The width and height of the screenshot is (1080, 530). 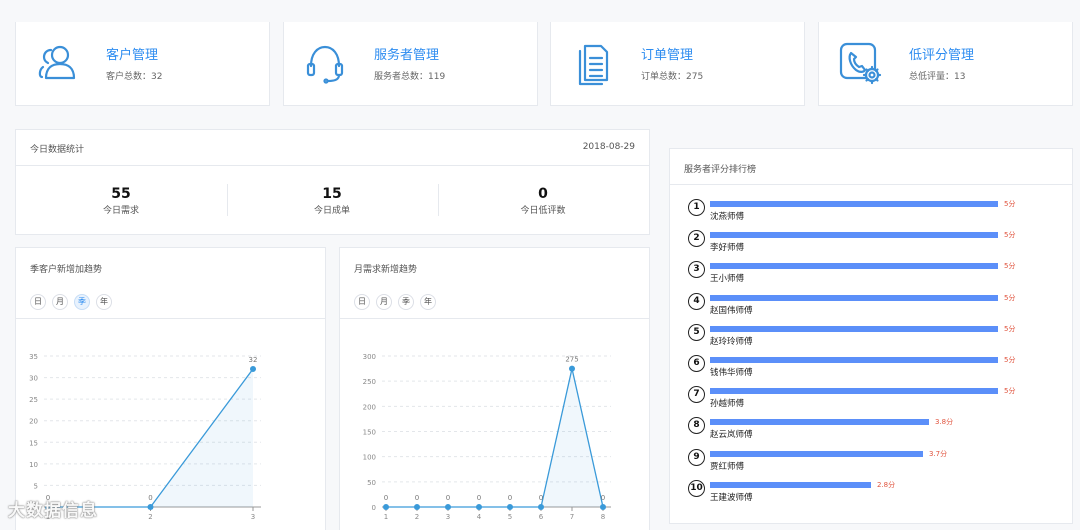 What do you see at coordinates (325, 63) in the screenshot?
I see `headset-icon` at bounding box center [325, 63].